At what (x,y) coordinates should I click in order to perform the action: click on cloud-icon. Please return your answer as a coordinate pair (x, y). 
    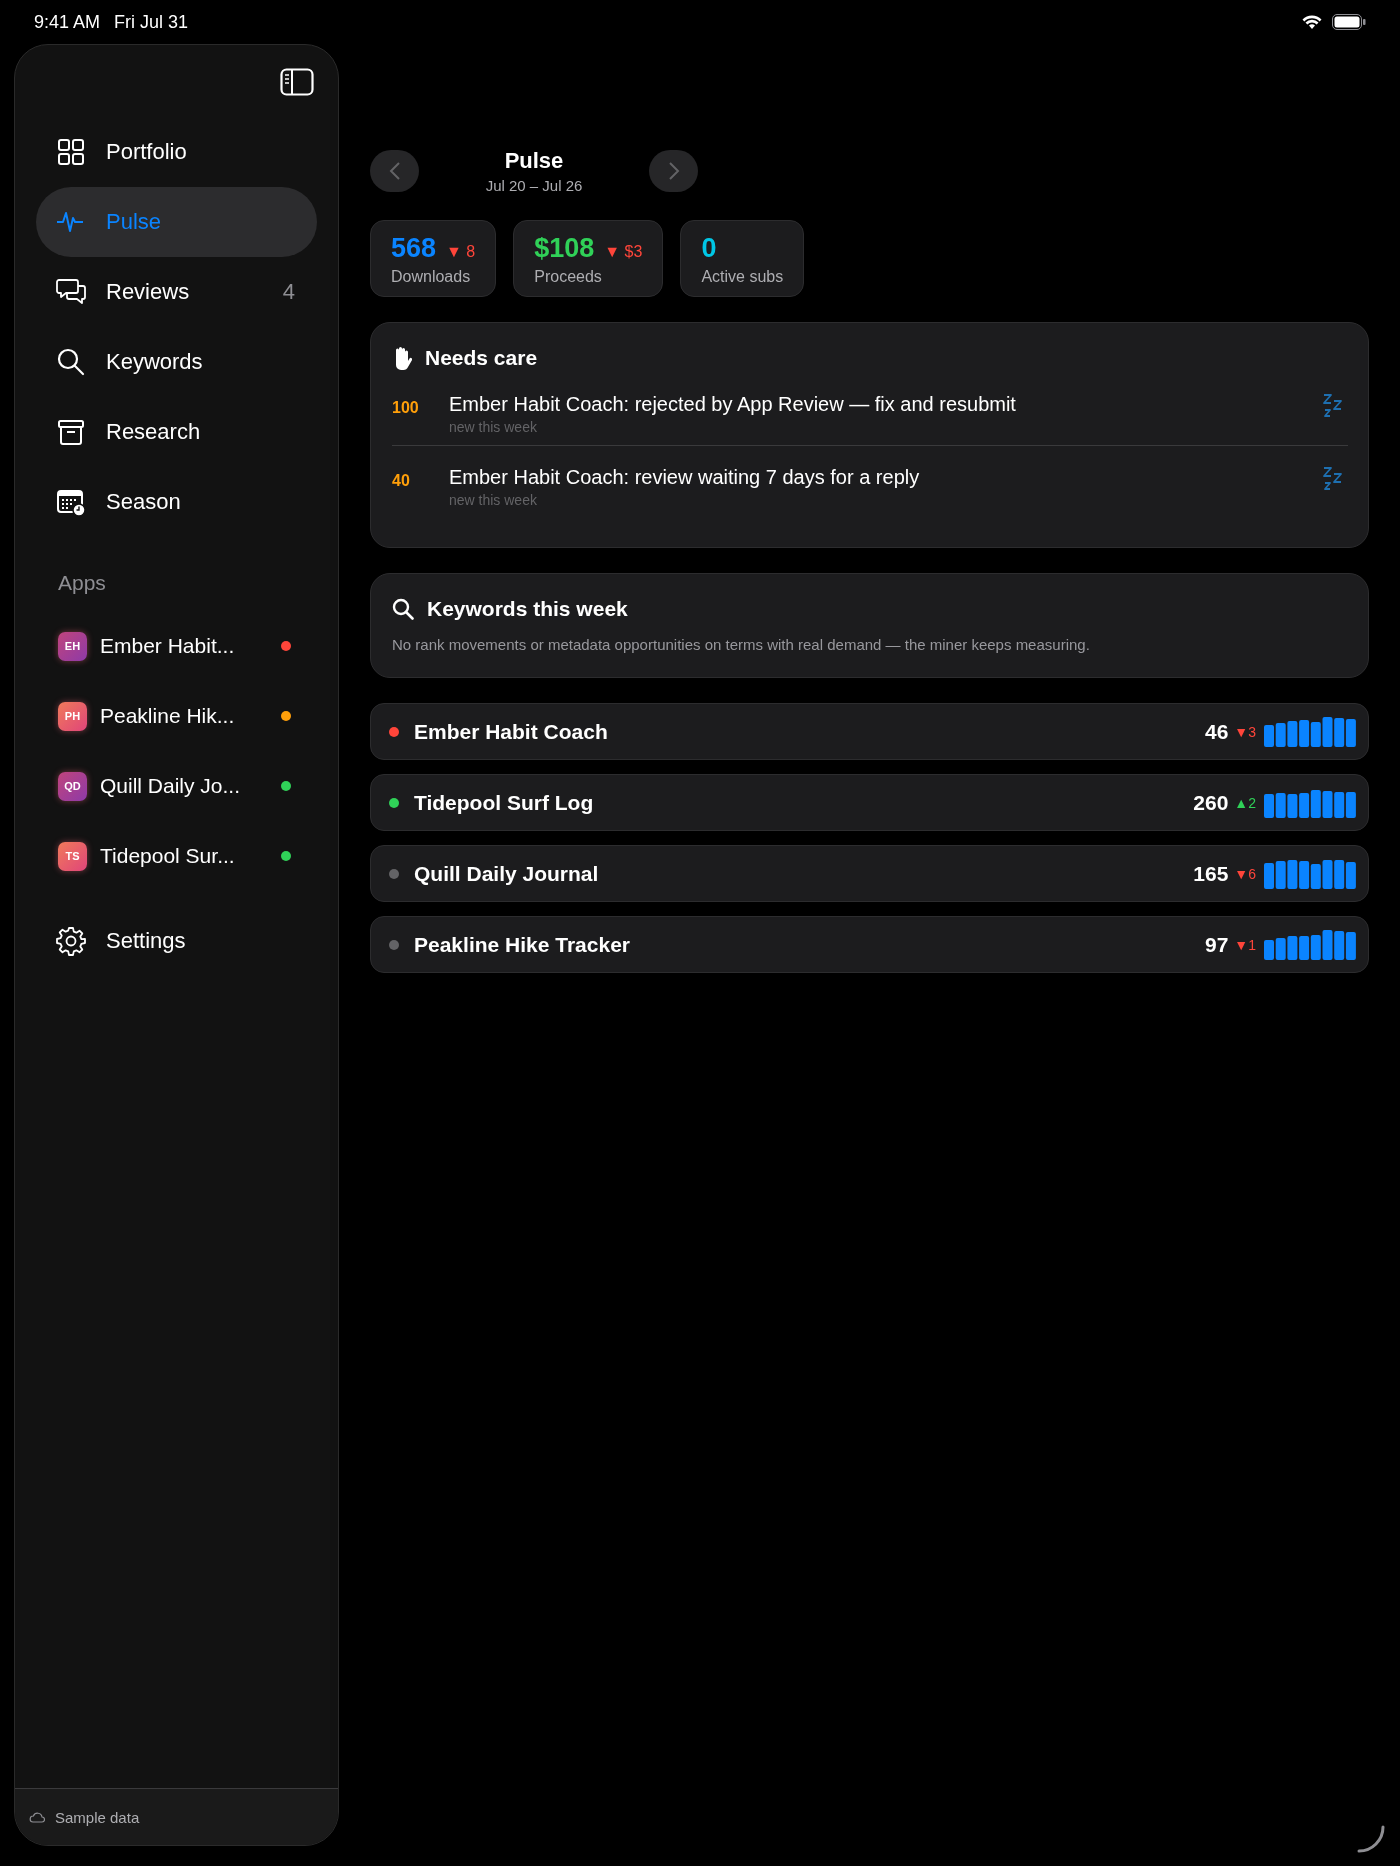
    Looking at the image, I should click on (37, 1817).